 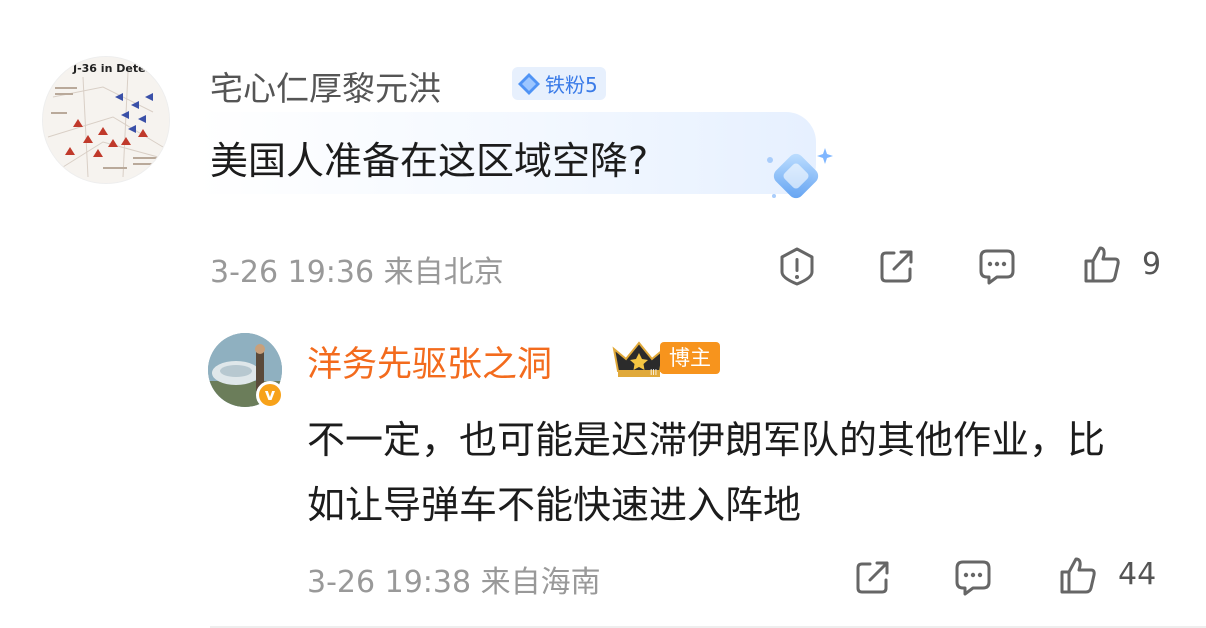 What do you see at coordinates (429, 161) in the screenshot?
I see `comment-text-1: 美国人准备在这区域空降?` at bounding box center [429, 161].